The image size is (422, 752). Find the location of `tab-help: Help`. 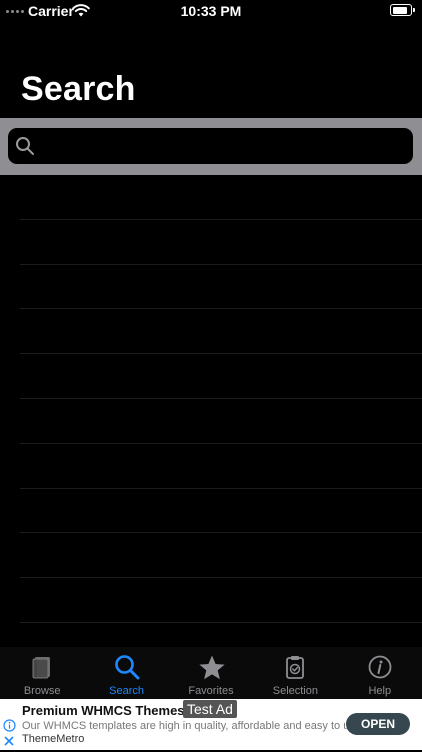

tab-help: Help is located at coordinates (380, 673).